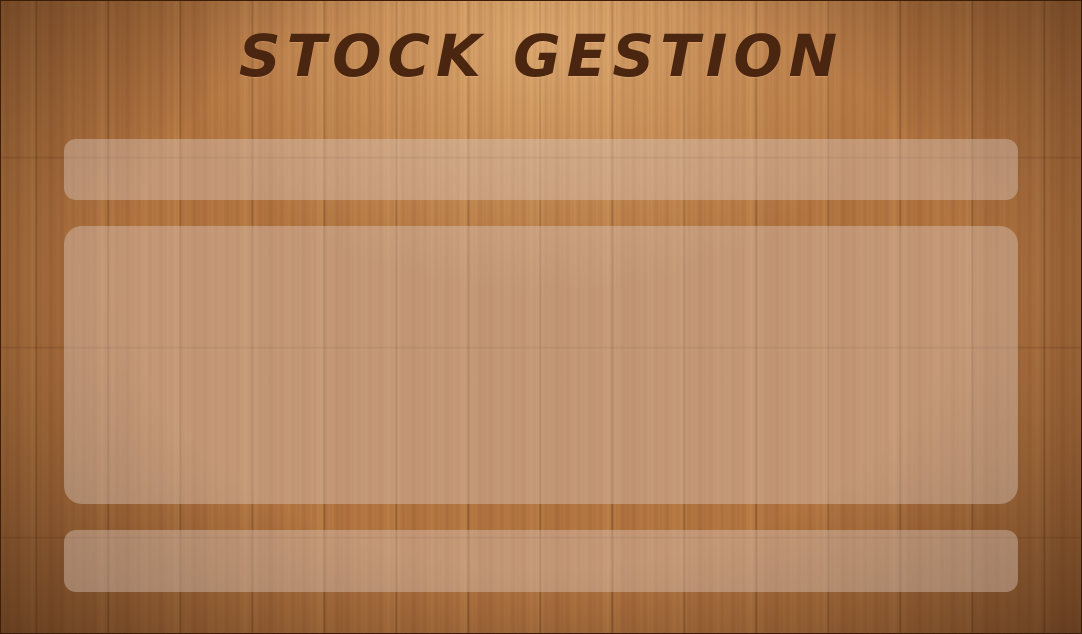  I want to click on app-title: STOCK GESTION, so click(541, 56).